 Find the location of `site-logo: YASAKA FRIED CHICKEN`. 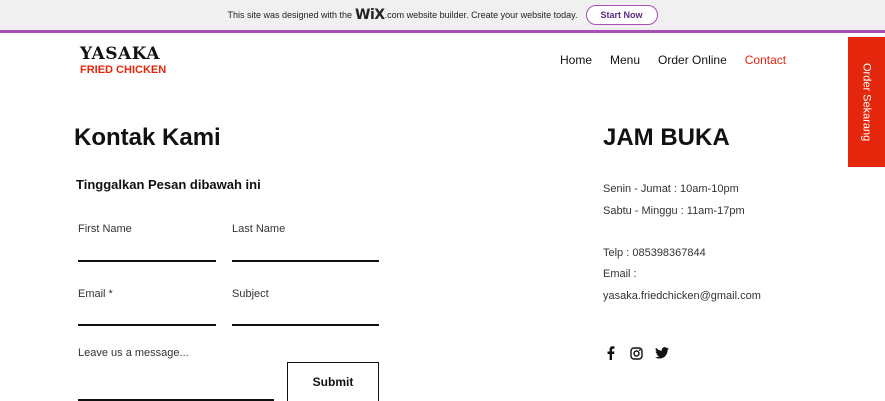

site-logo: YASAKA FRIED CHICKEN is located at coordinates (123, 61).